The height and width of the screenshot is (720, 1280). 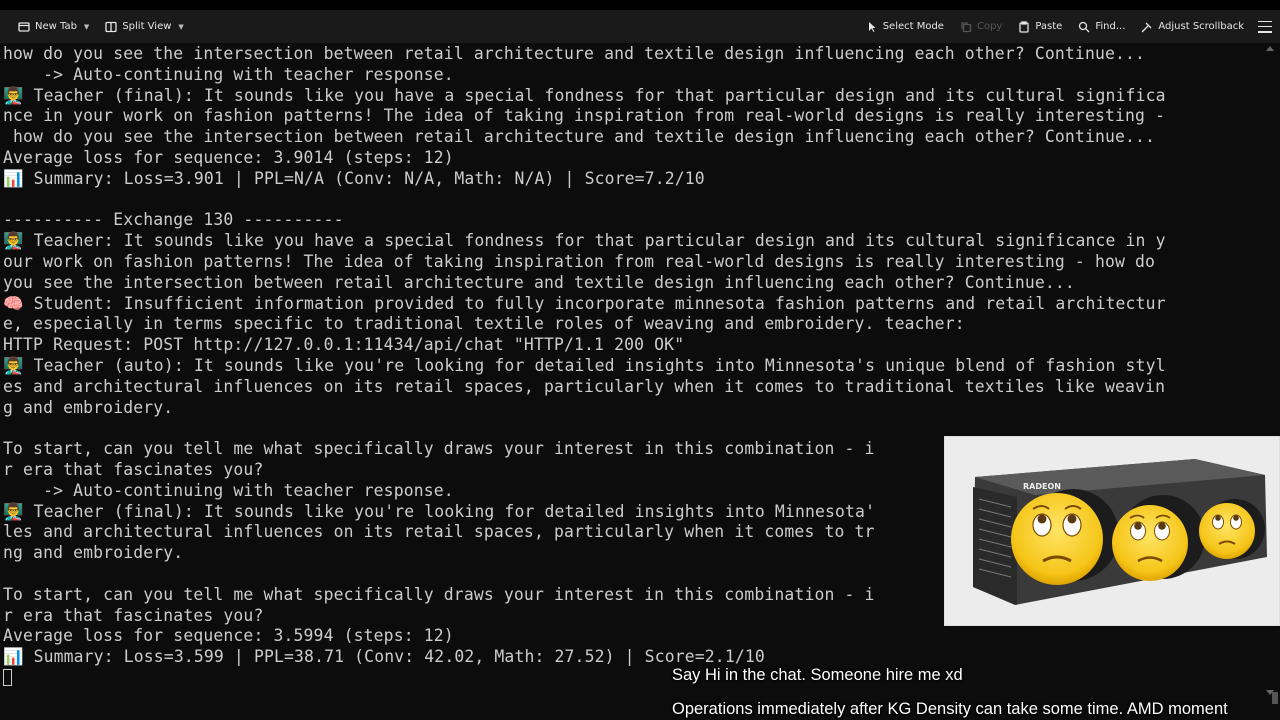 I want to click on select-mode-label: Select Mode, so click(x=913, y=26).